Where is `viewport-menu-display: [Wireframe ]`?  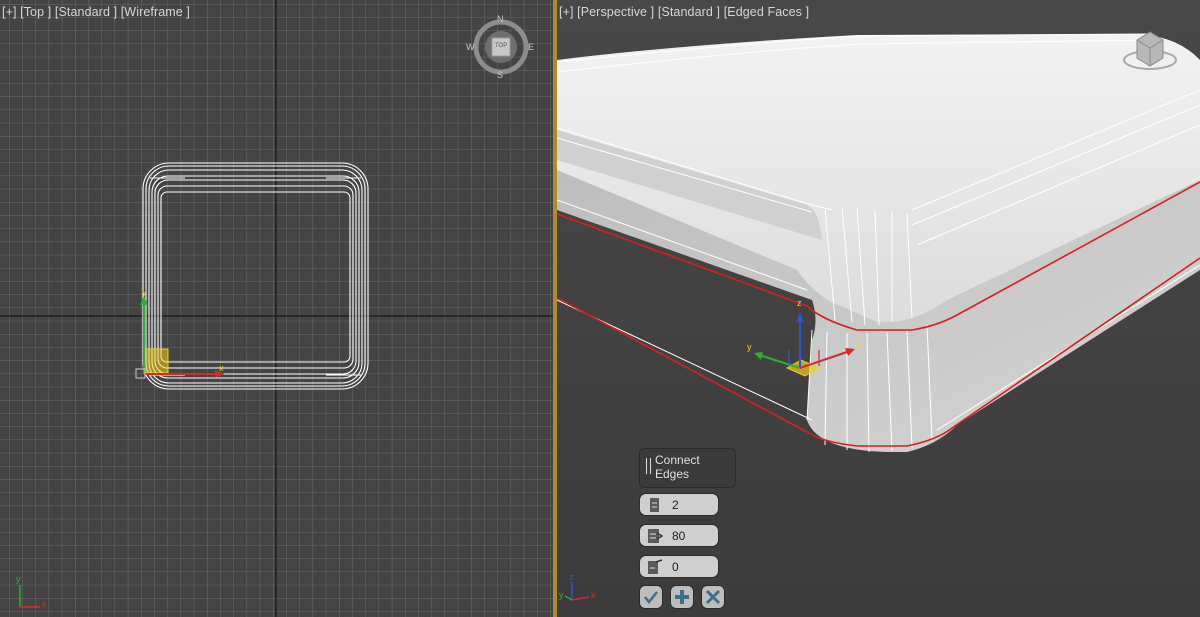 viewport-menu-display: [Wireframe ] is located at coordinates (155, 12).